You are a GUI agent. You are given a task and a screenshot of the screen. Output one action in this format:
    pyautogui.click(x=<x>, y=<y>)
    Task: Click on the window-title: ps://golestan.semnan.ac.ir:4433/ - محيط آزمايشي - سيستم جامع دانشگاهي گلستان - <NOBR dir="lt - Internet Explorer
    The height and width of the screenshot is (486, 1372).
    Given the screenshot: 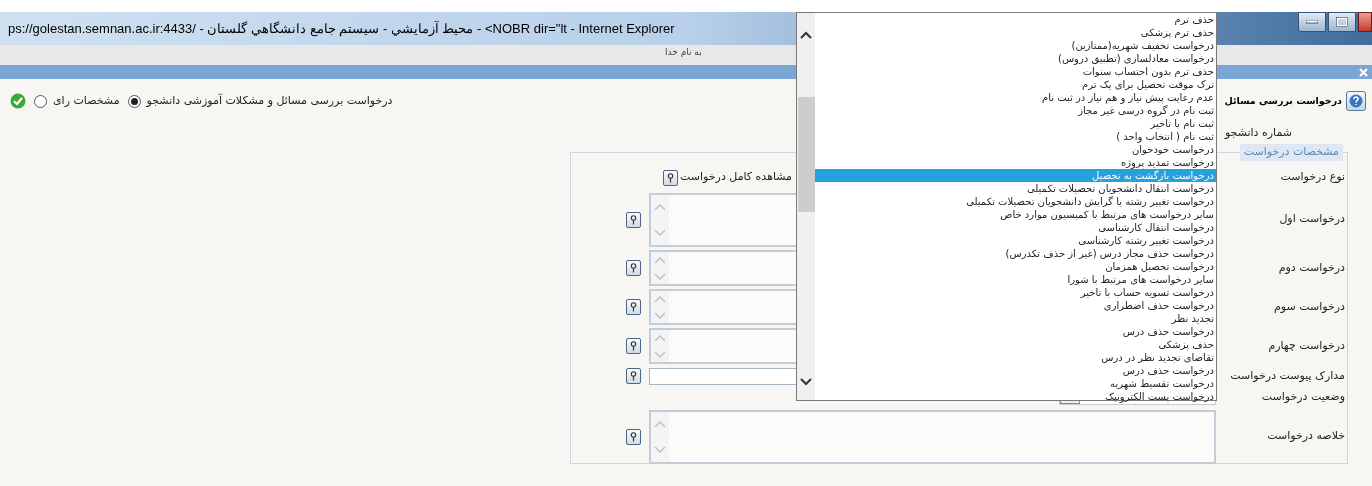 What is the action you would take?
    pyautogui.click(x=341, y=29)
    